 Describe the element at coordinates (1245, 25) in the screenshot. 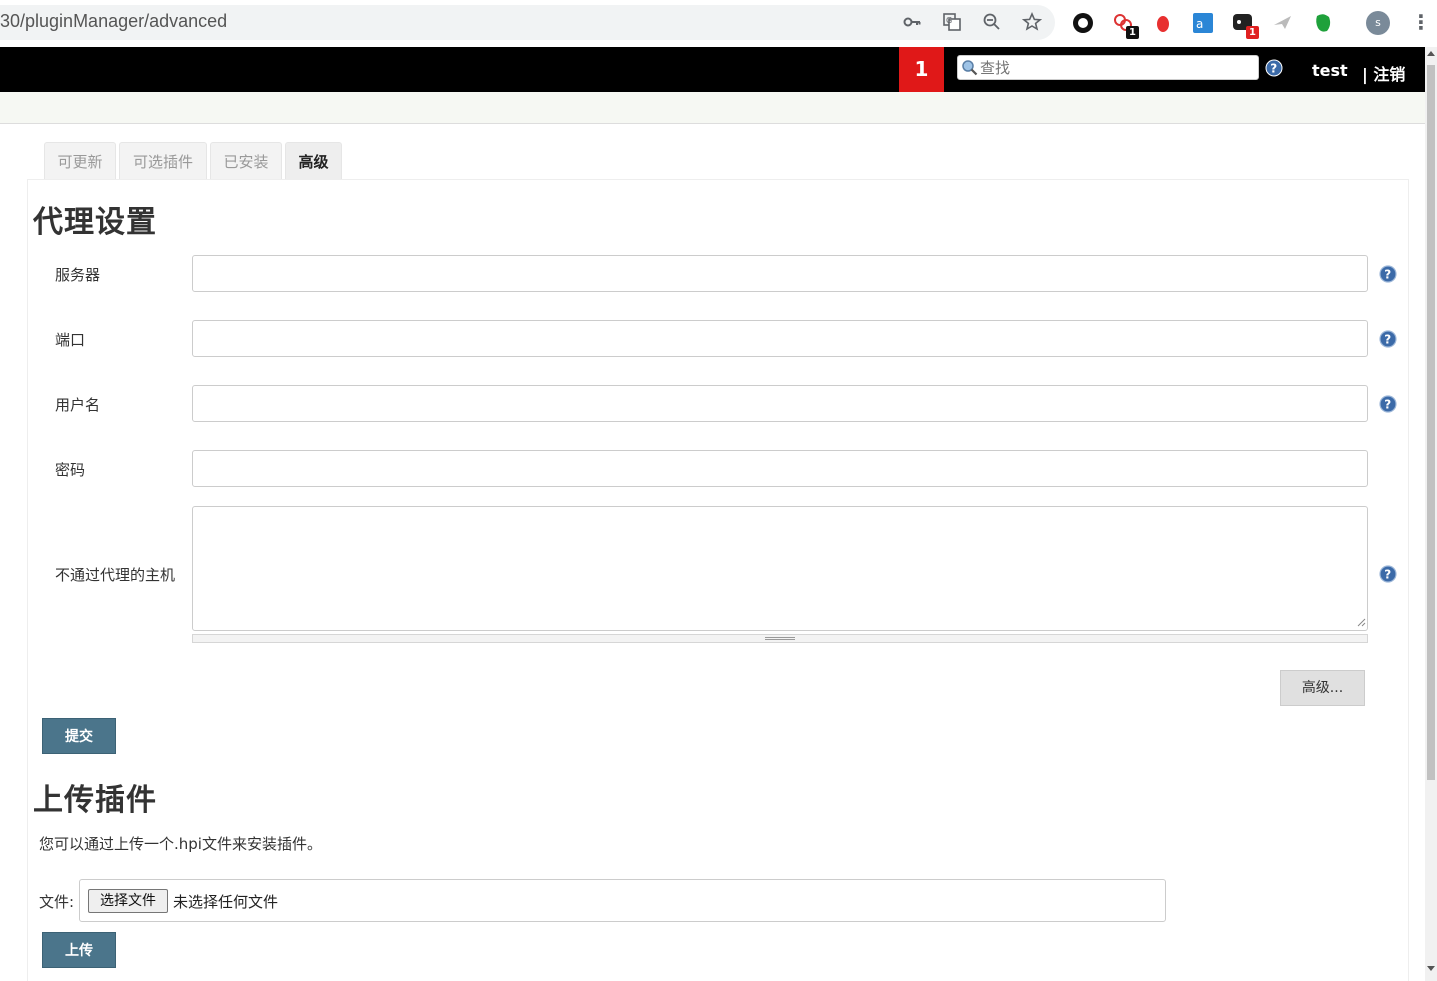

I see `extension-chat-icon: 1` at that location.